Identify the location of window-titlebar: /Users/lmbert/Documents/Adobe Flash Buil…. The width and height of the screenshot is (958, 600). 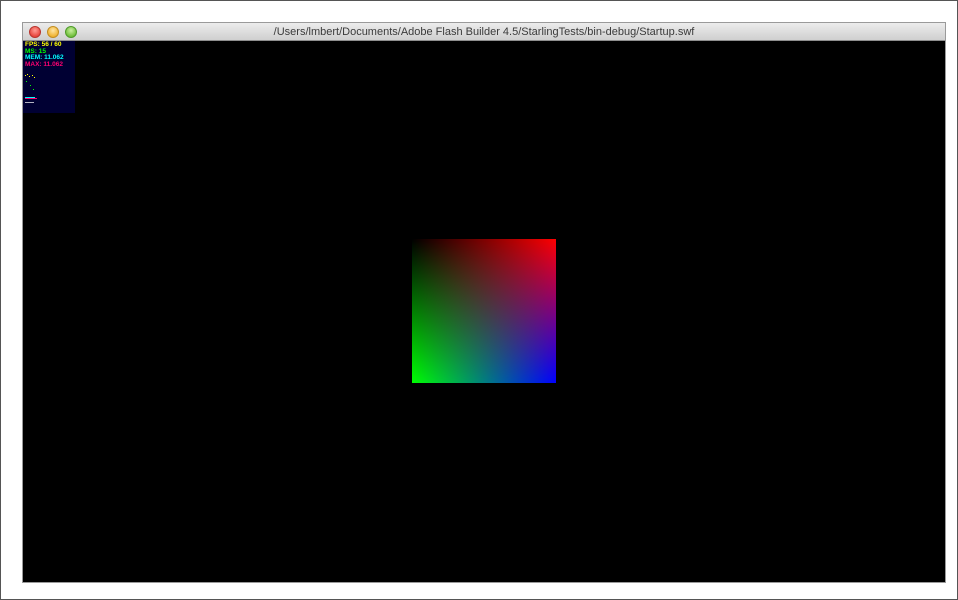
(484, 32).